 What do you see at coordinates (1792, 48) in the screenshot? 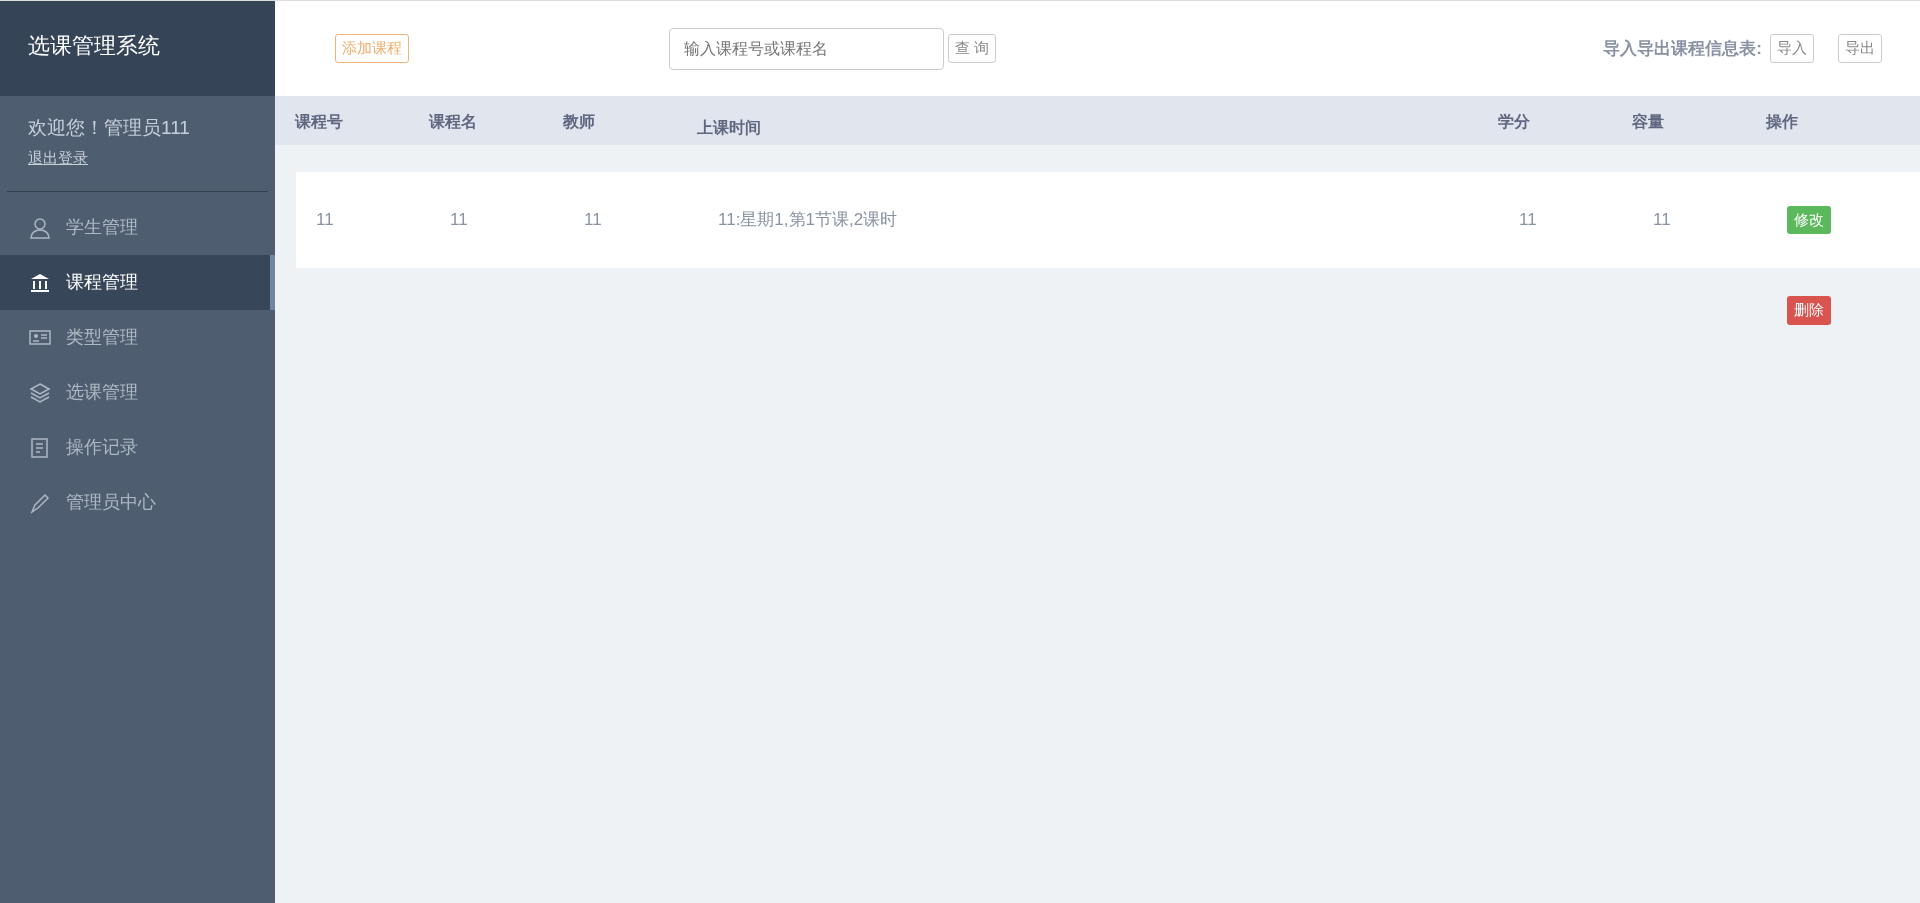
I see `import-button: 导入` at bounding box center [1792, 48].